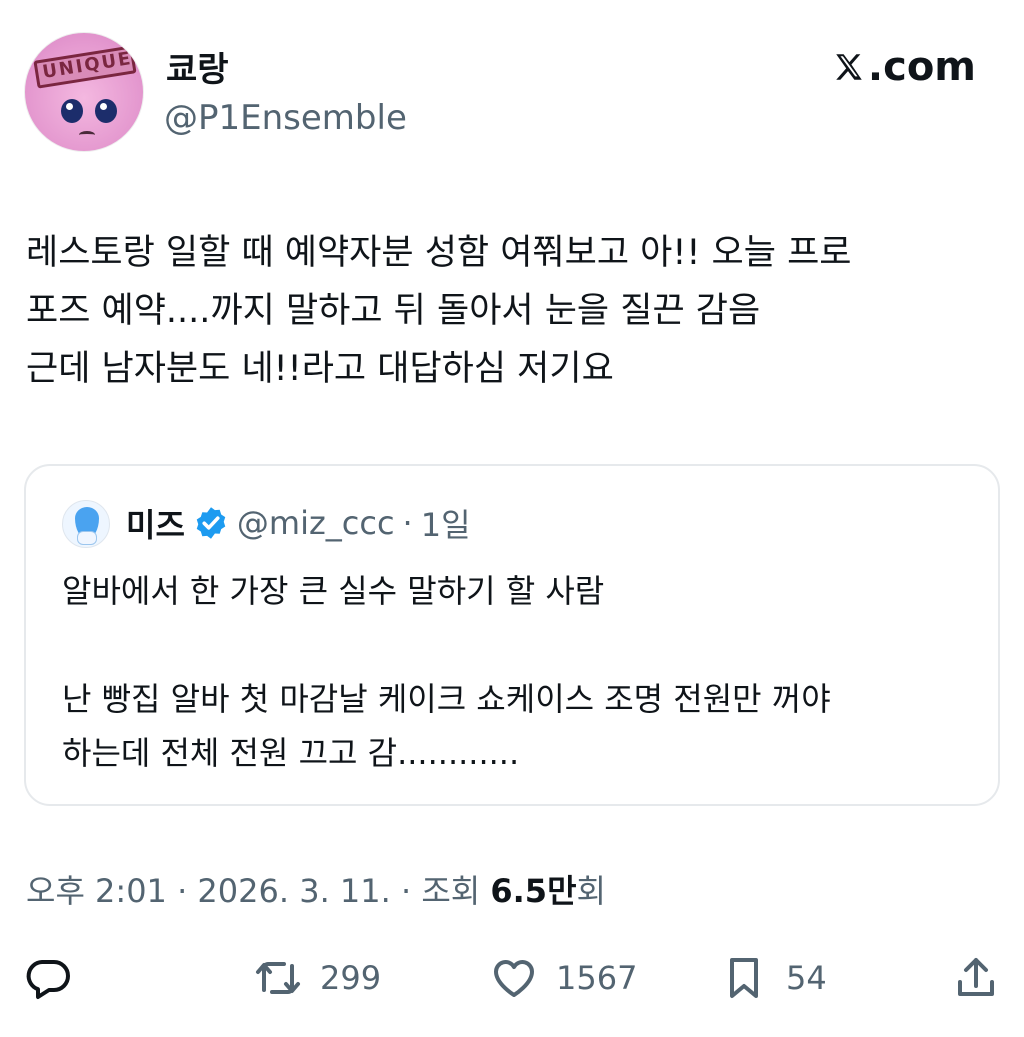 Image resolution: width=1024 pixels, height=1037 pixels. Describe the element at coordinates (211, 523) in the screenshot. I see `verified-badge-icon` at that location.